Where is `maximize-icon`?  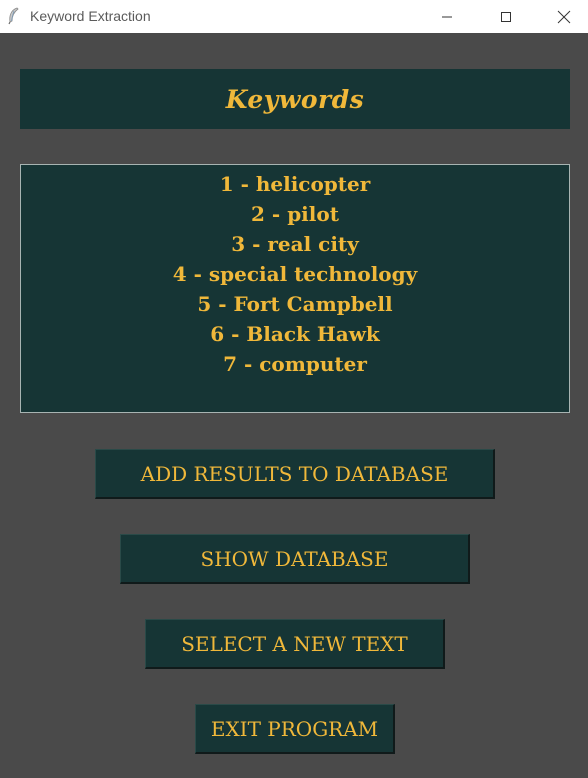
maximize-icon is located at coordinates (506, 16).